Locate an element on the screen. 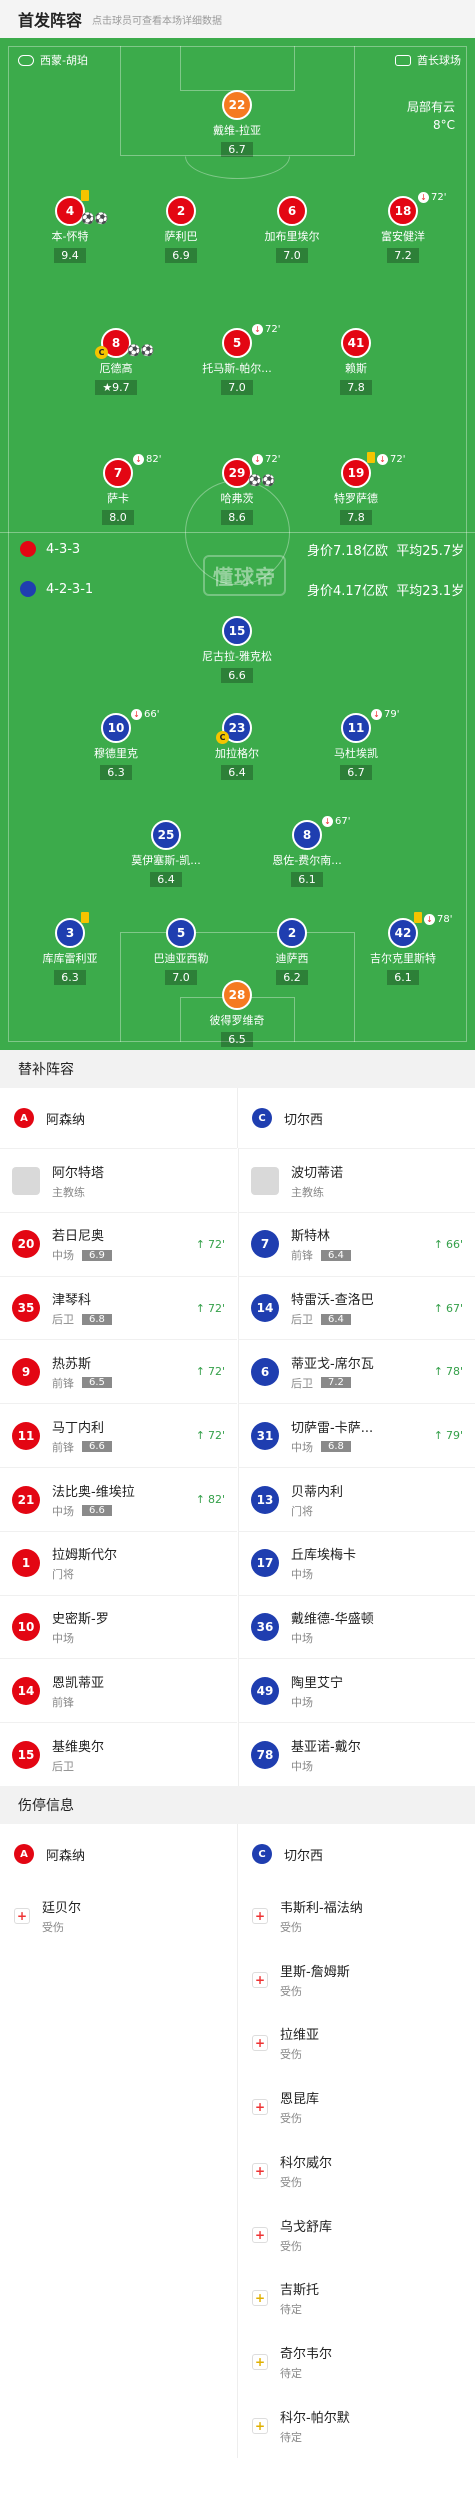 This screenshot has width=475, height=2508. sub-name: 热苏斯 is located at coordinates (72, 1364).